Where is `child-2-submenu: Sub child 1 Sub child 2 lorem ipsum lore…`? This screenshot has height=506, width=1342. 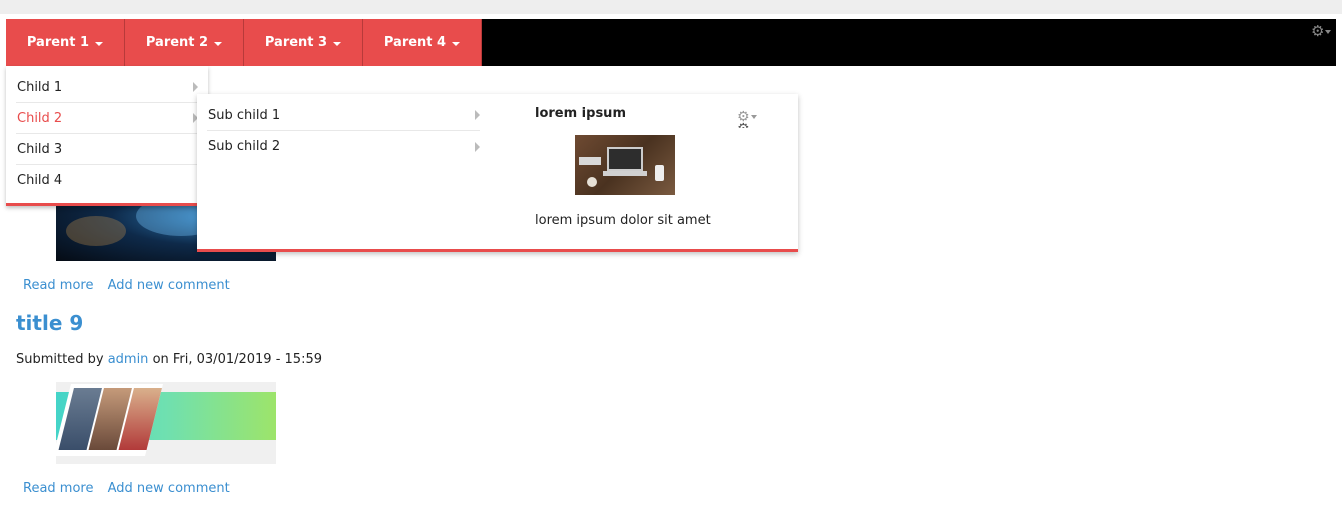 child-2-submenu: Sub child 1 Sub child 2 lorem ipsum lore… is located at coordinates (497, 173).